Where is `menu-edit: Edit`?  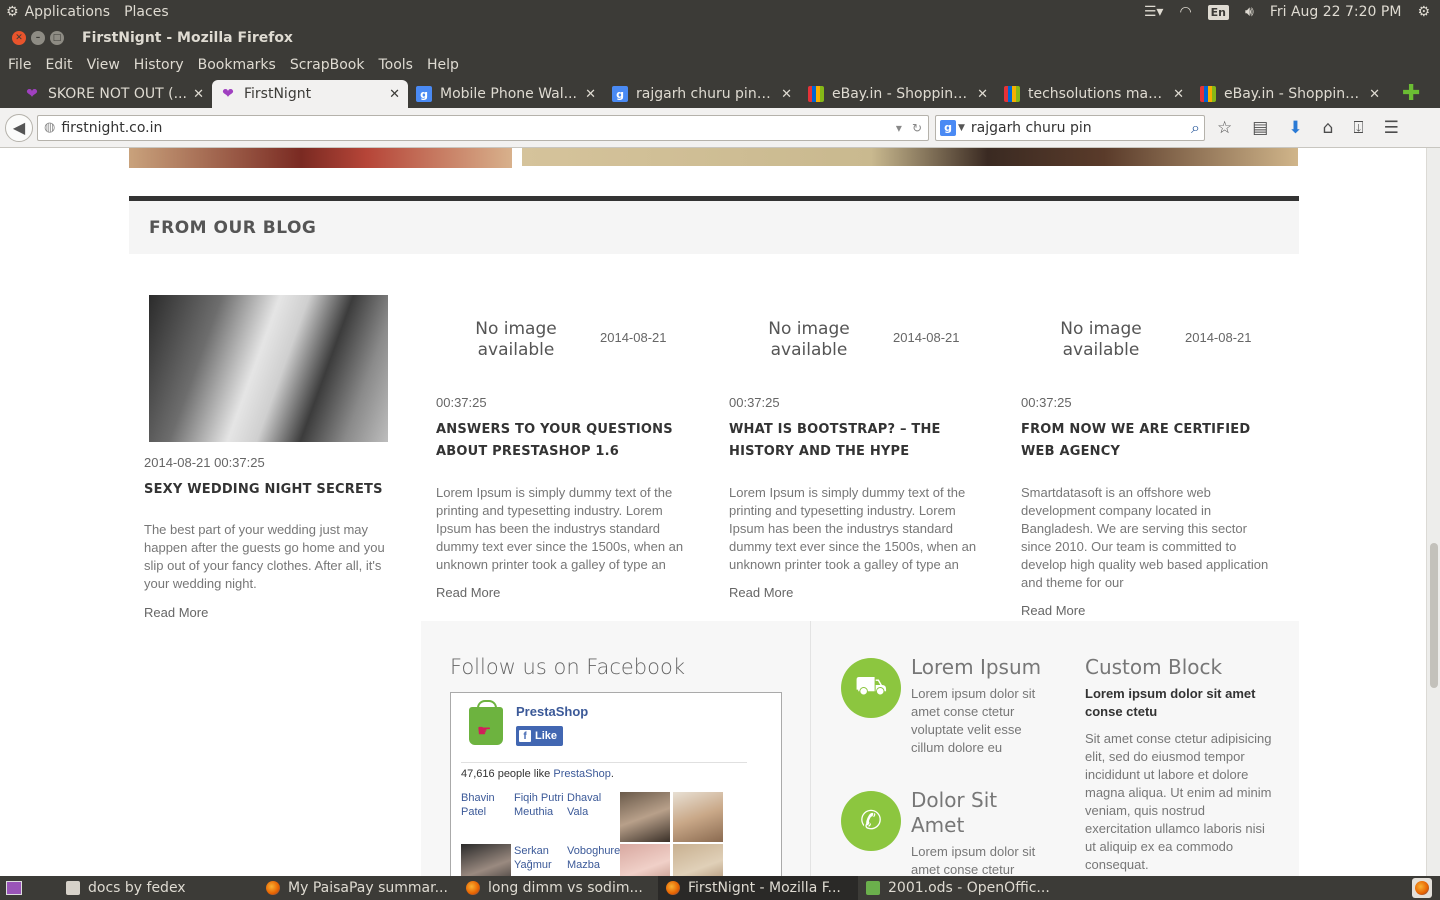
menu-edit: Edit is located at coordinates (58, 65).